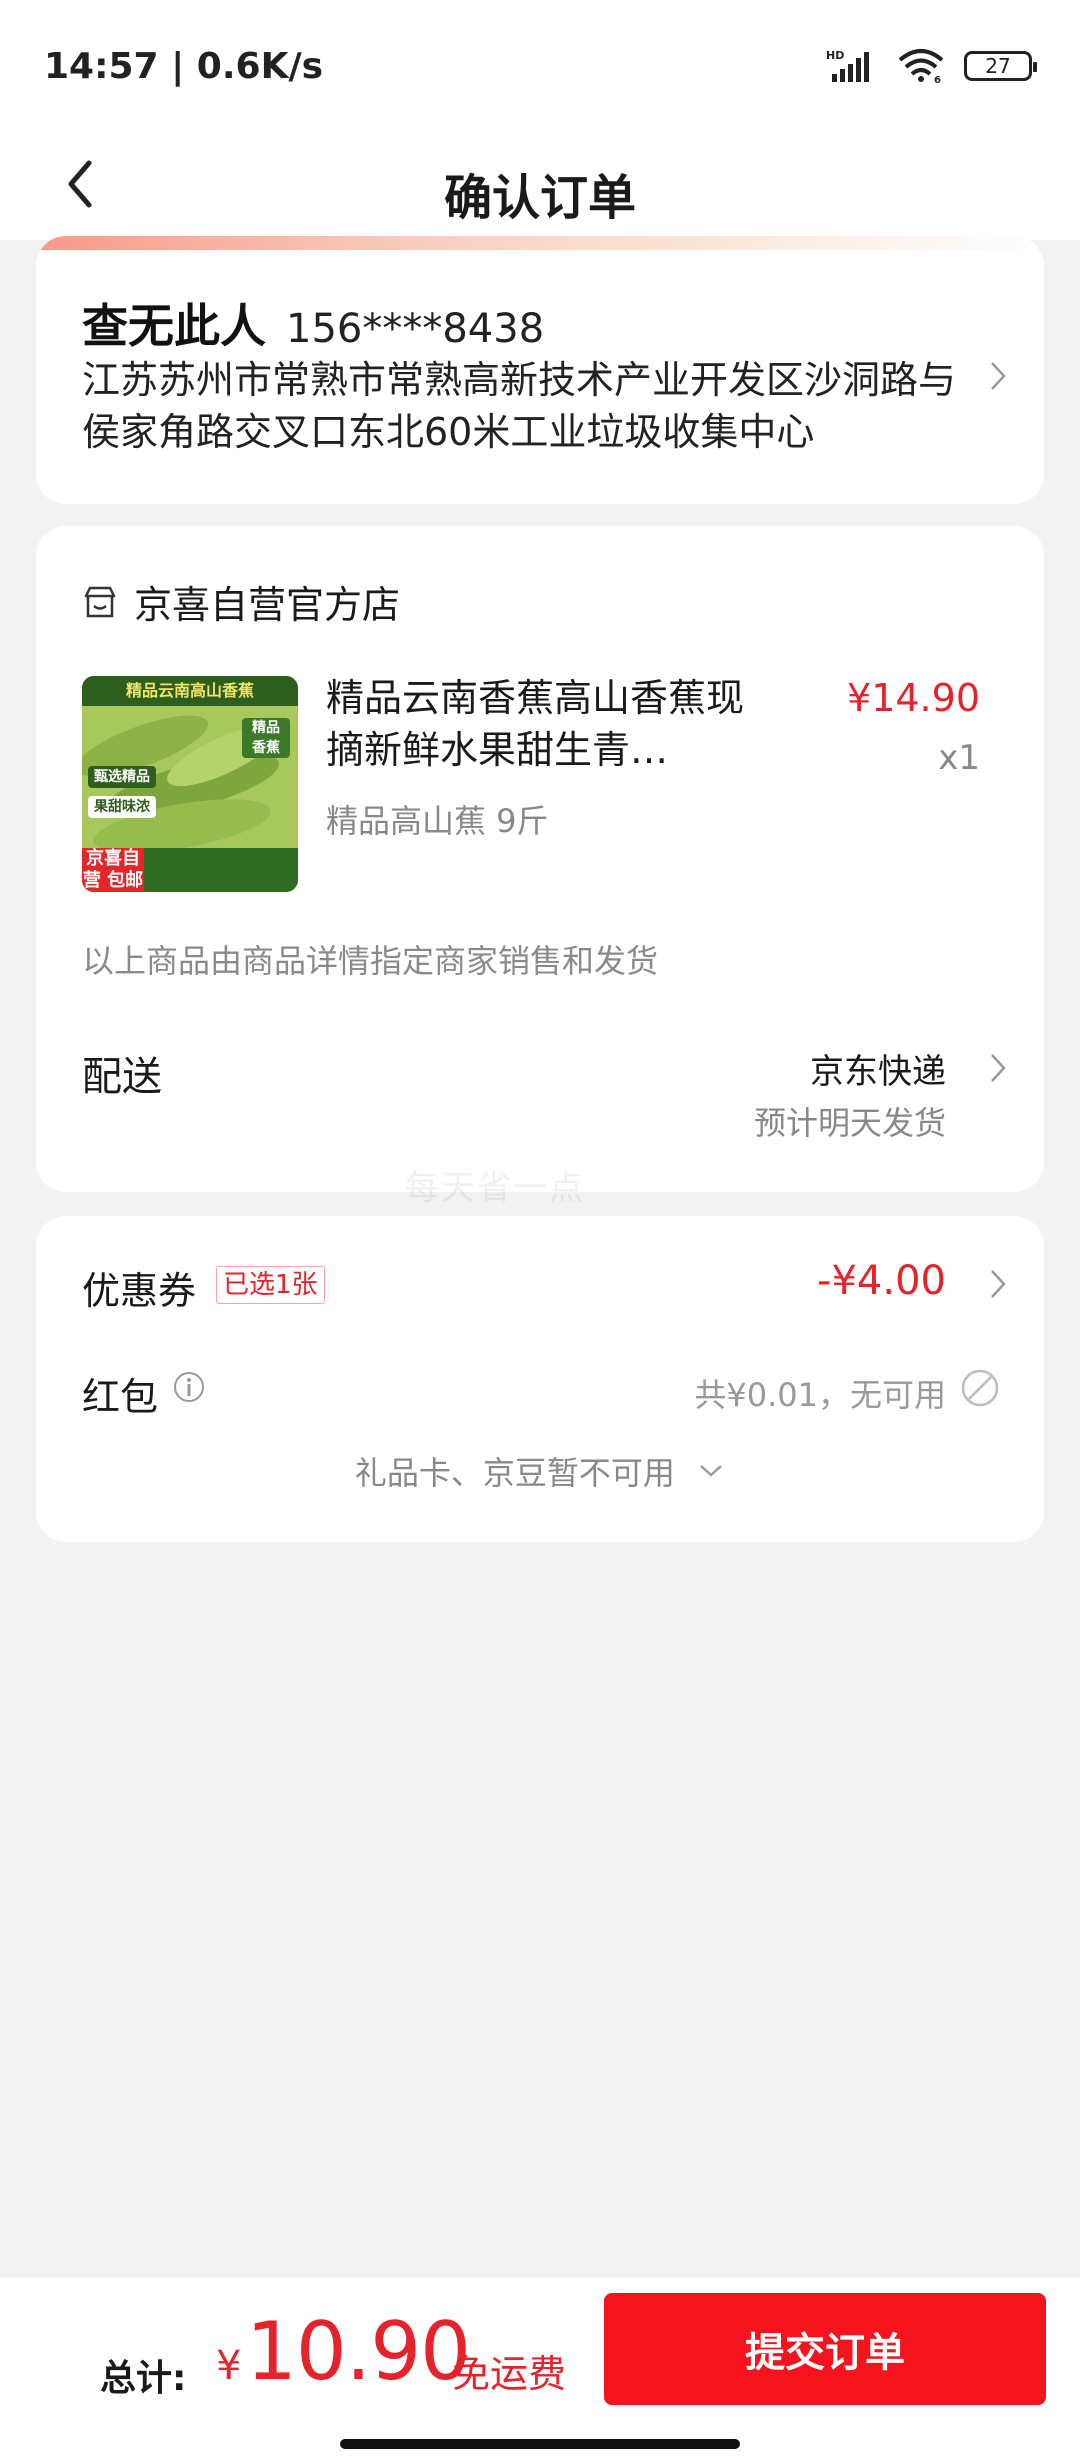 The width and height of the screenshot is (1080, 2461). I want to click on nav-bar: 确认订单, so click(540, 185).